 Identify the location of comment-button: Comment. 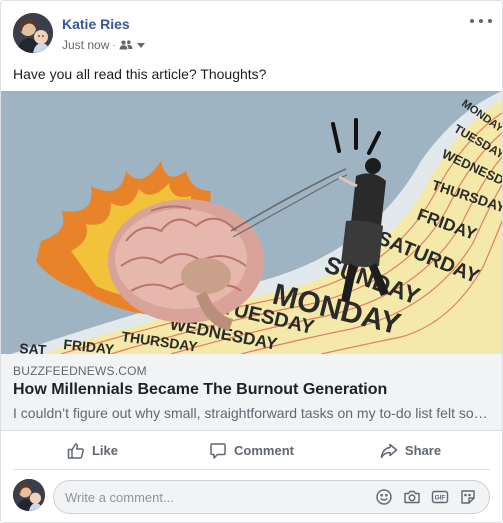
(251, 450).